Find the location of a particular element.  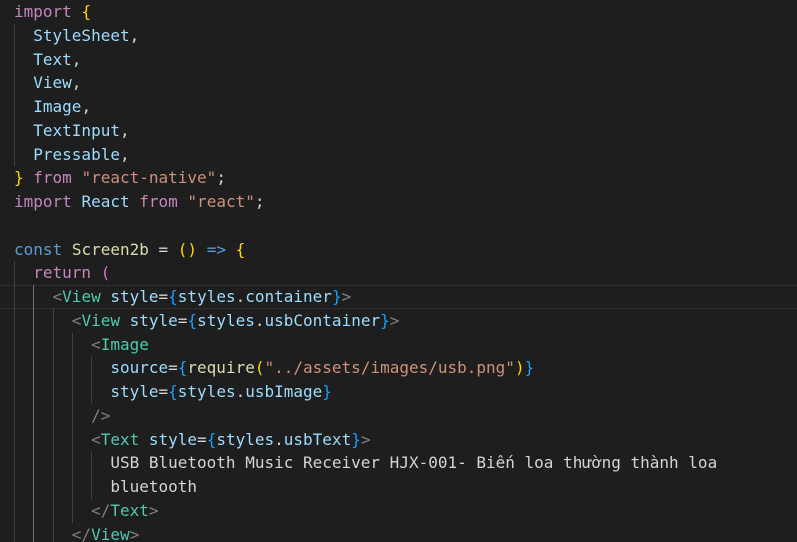

code-token: Image is located at coordinates (57, 106).